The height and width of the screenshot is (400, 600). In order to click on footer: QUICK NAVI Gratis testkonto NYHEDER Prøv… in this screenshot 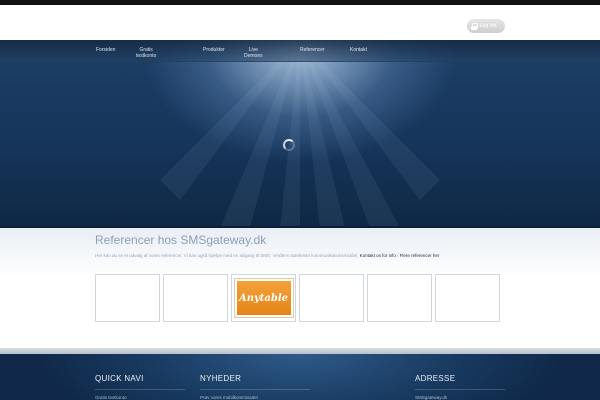, I will do `click(300, 377)`.